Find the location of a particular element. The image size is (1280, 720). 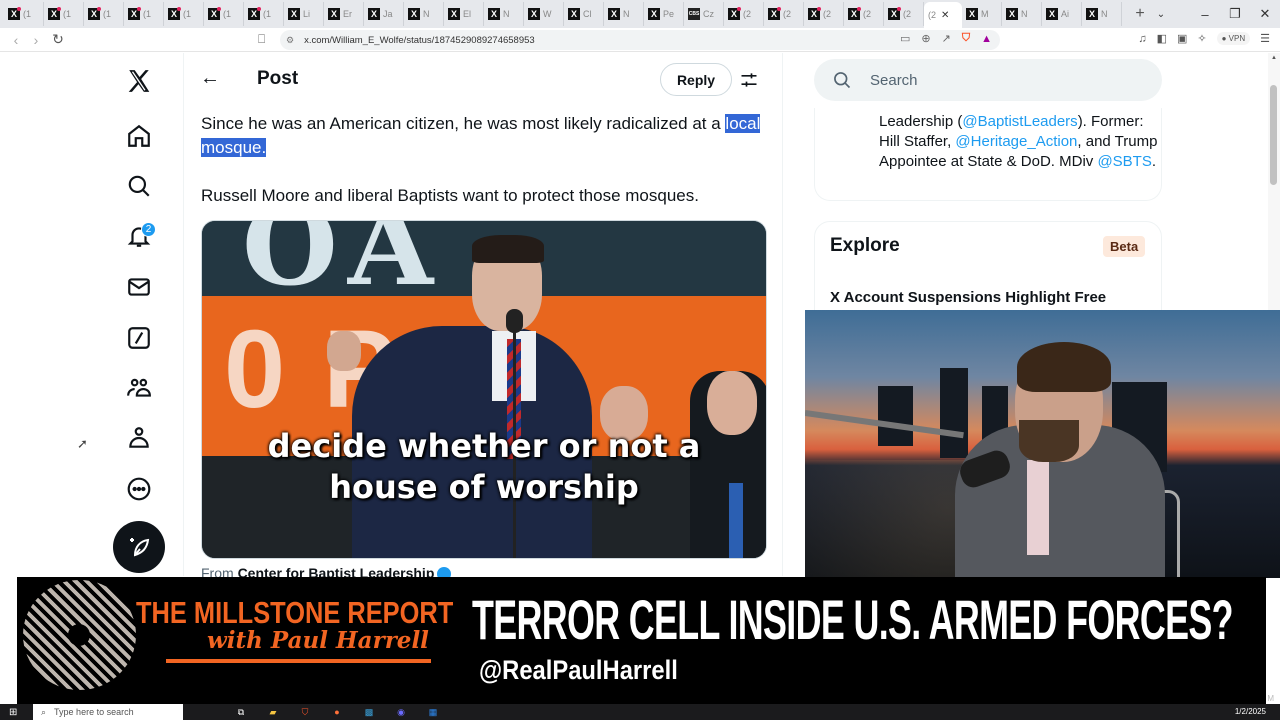

cast-icon: ▭ is located at coordinates (905, 38).